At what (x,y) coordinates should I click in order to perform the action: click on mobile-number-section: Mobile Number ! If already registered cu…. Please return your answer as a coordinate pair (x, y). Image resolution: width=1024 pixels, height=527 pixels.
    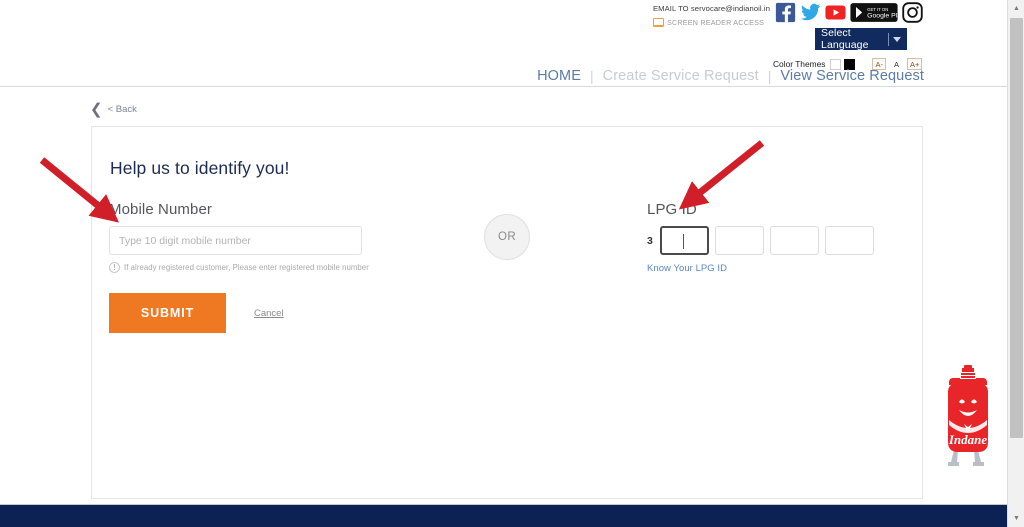
    Looking at the image, I should click on (239, 267).